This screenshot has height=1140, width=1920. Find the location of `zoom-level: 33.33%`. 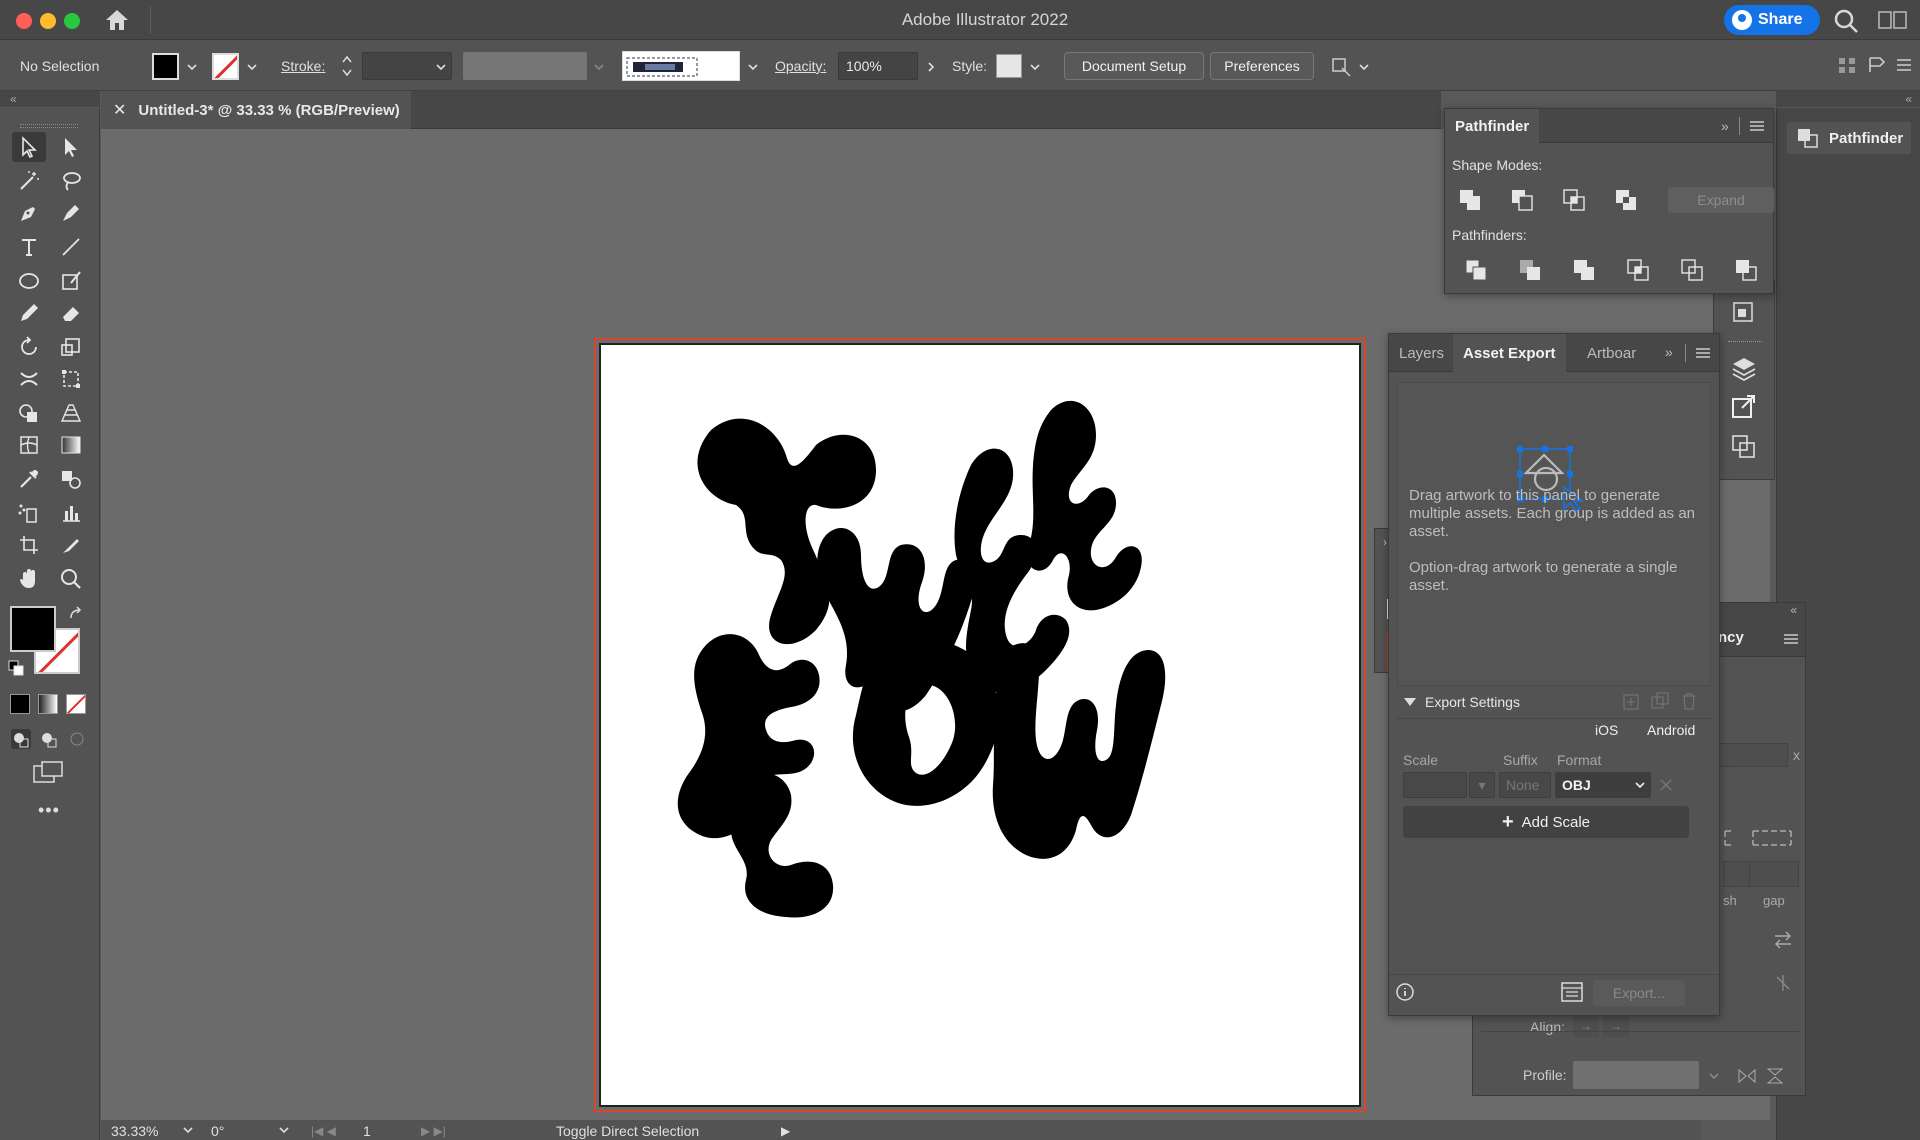

zoom-level: 33.33% is located at coordinates (134, 1130).